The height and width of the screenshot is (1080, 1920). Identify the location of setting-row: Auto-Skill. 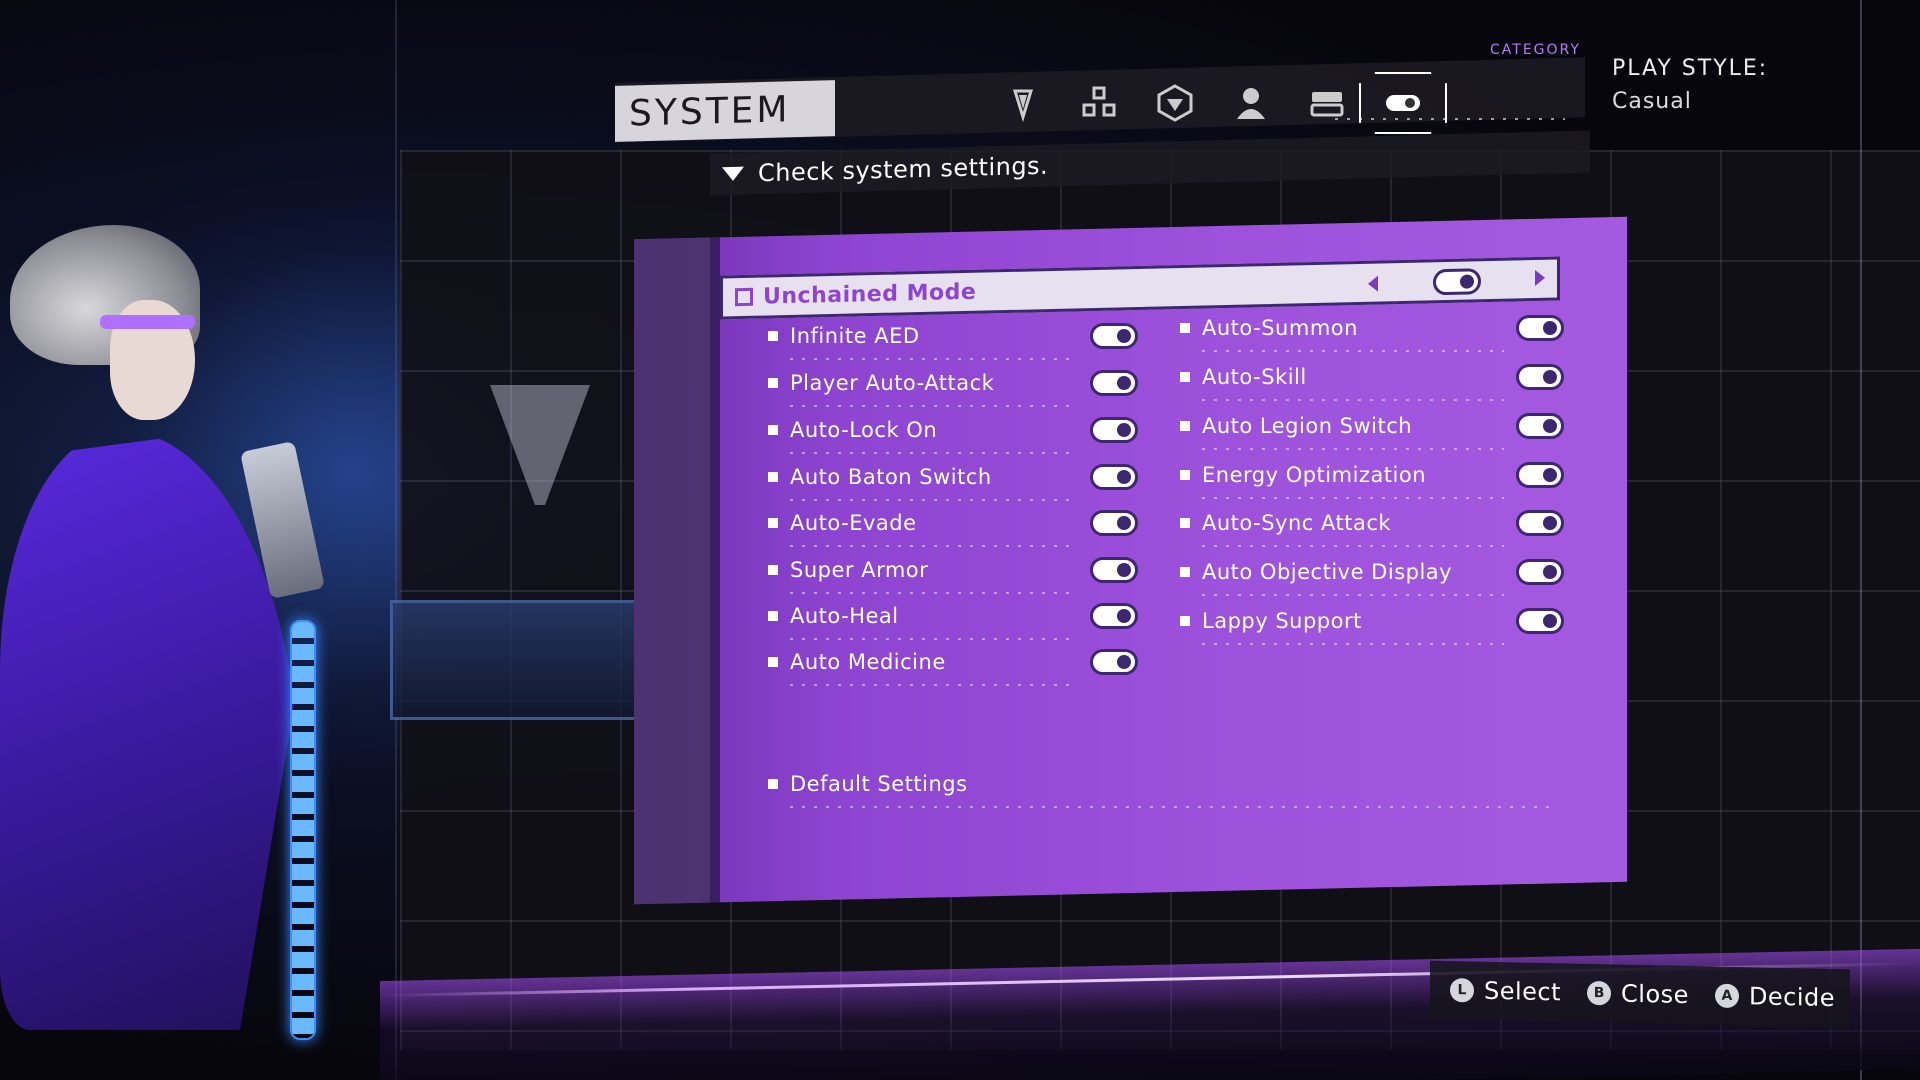
(1372, 381).